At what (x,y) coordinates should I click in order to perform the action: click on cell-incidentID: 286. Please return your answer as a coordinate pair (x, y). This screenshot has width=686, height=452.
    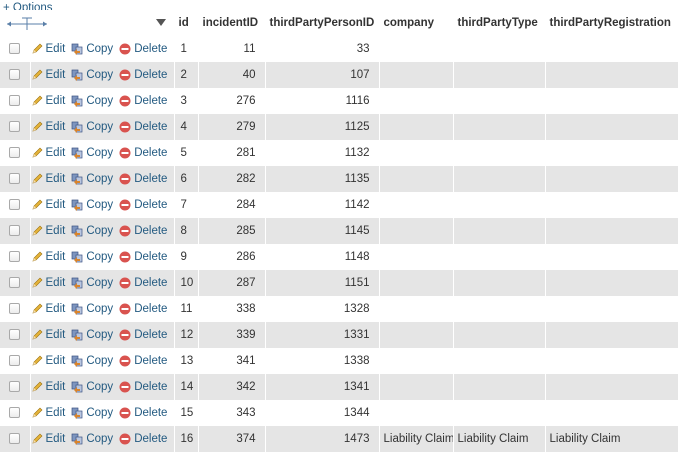
    Looking at the image, I should click on (232, 257).